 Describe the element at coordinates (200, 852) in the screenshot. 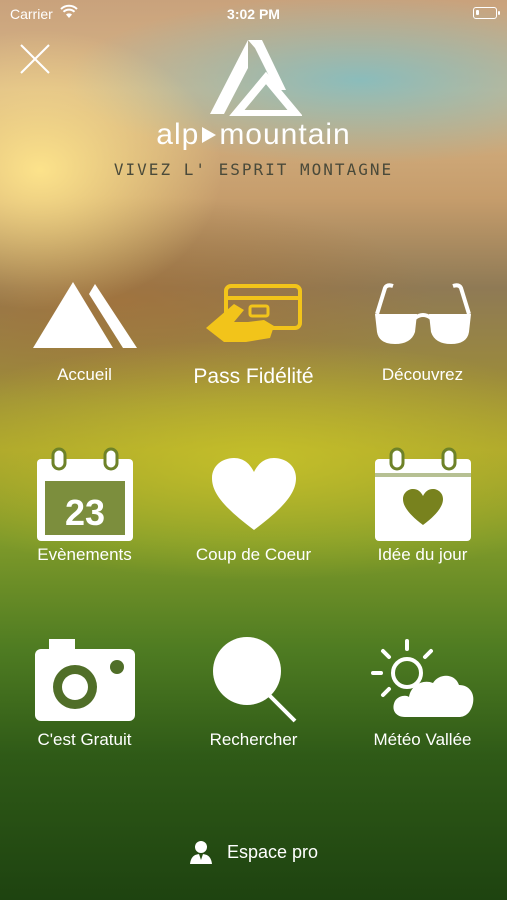

I see `user-icon` at that location.